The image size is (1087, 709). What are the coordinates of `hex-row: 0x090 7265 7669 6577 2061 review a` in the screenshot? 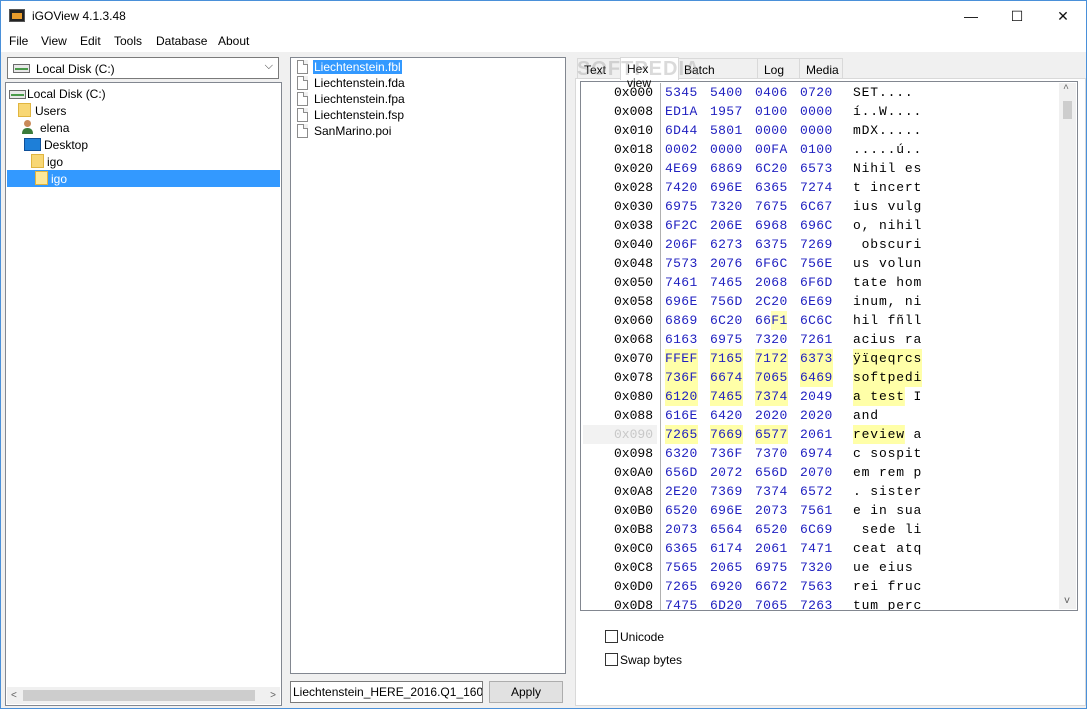 It's located at (820, 434).